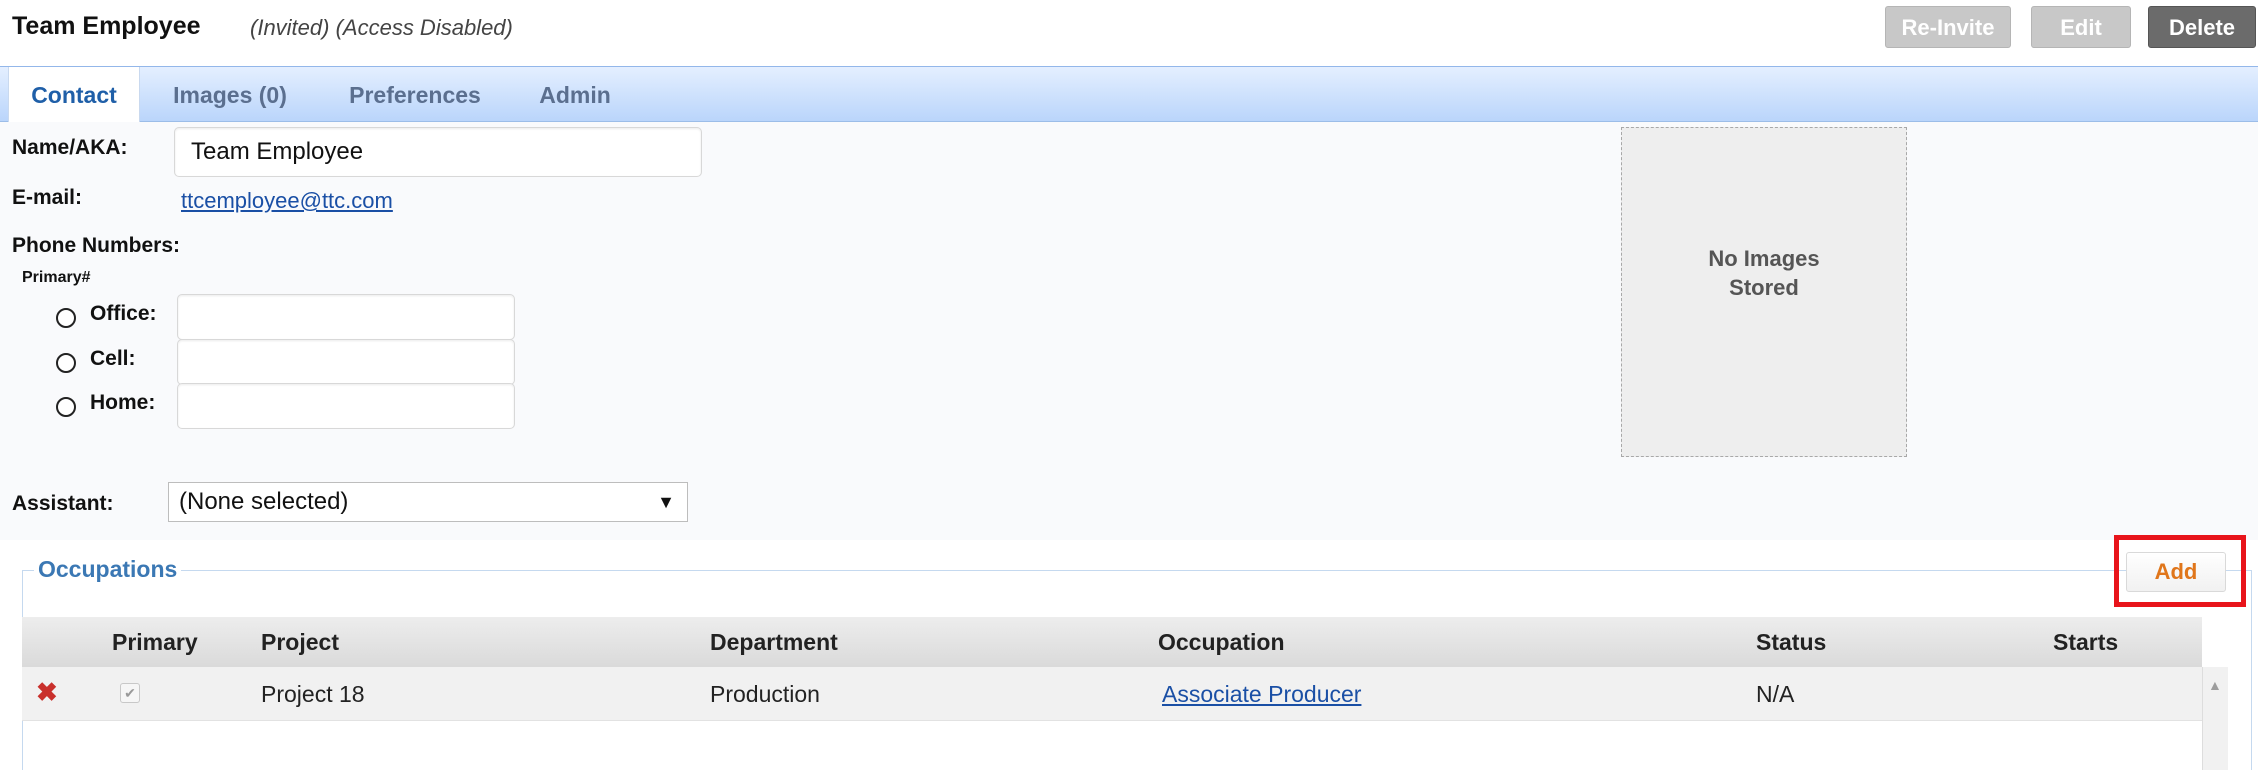 This screenshot has height=770, width=2258. I want to click on no-images-text: No Images, so click(1764, 258).